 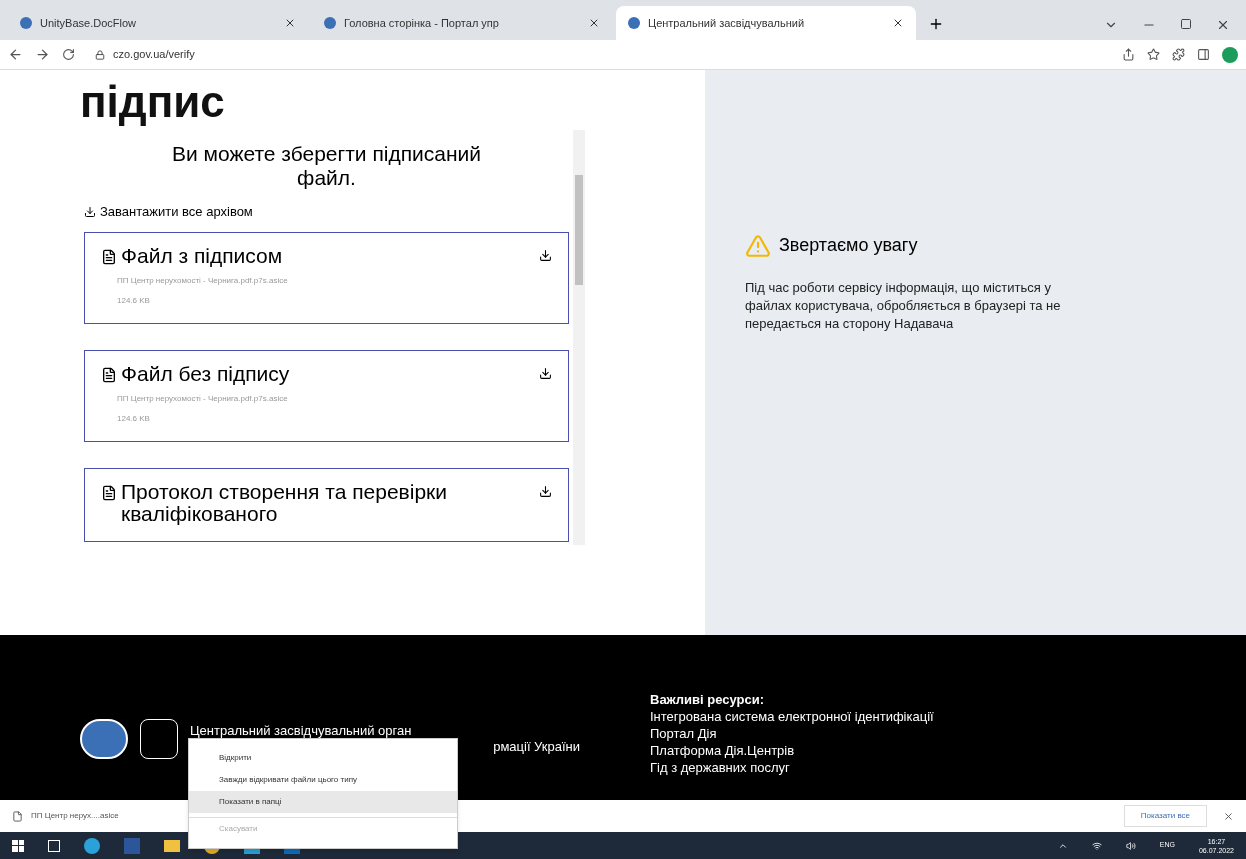 What do you see at coordinates (1186, 24) in the screenshot?
I see `maximize-icon` at bounding box center [1186, 24].